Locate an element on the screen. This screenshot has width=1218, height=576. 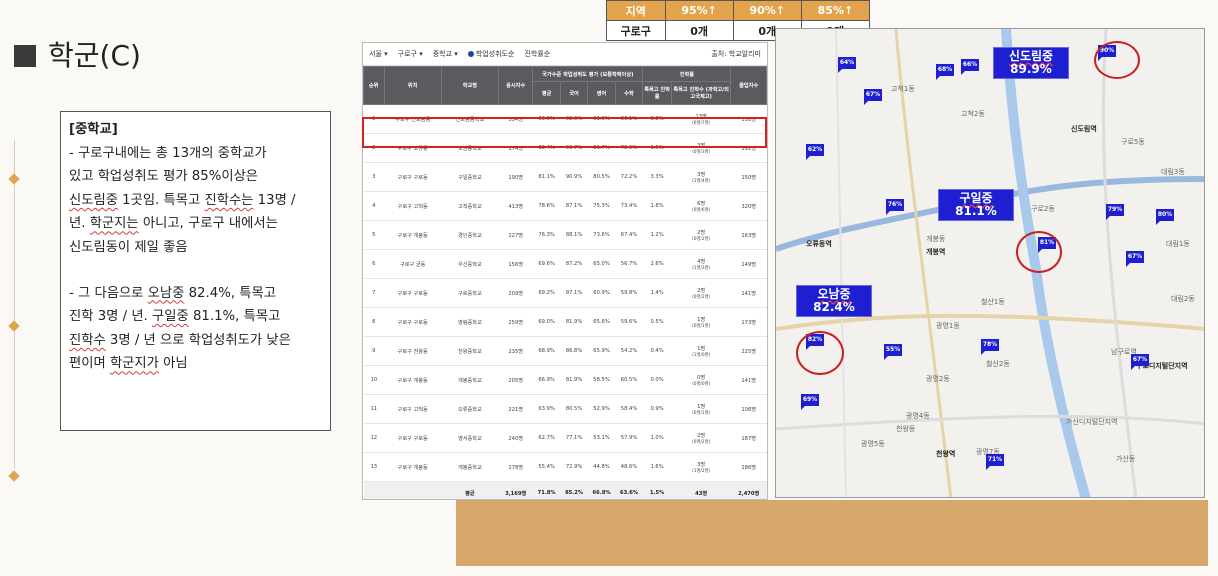
summary-header-row: 지역 95%↑ 90%↑ 85%↑ is located at coordinates (738, 10).